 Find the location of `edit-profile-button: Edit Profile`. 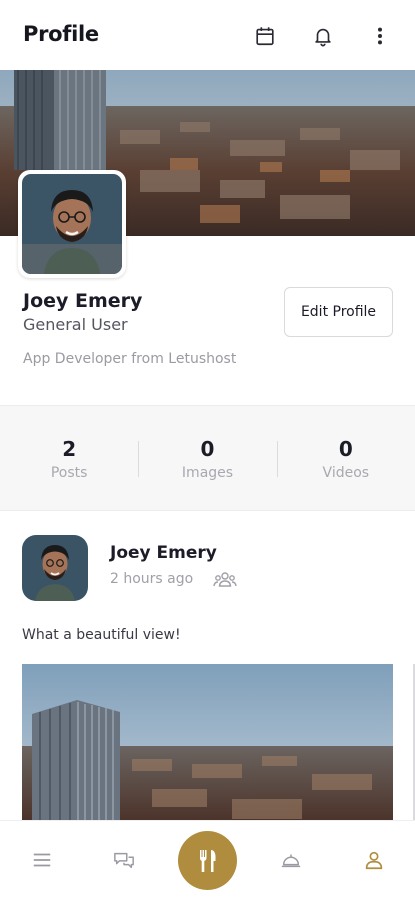

edit-profile-button: Edit Profile is located at coordinates (338, 312).